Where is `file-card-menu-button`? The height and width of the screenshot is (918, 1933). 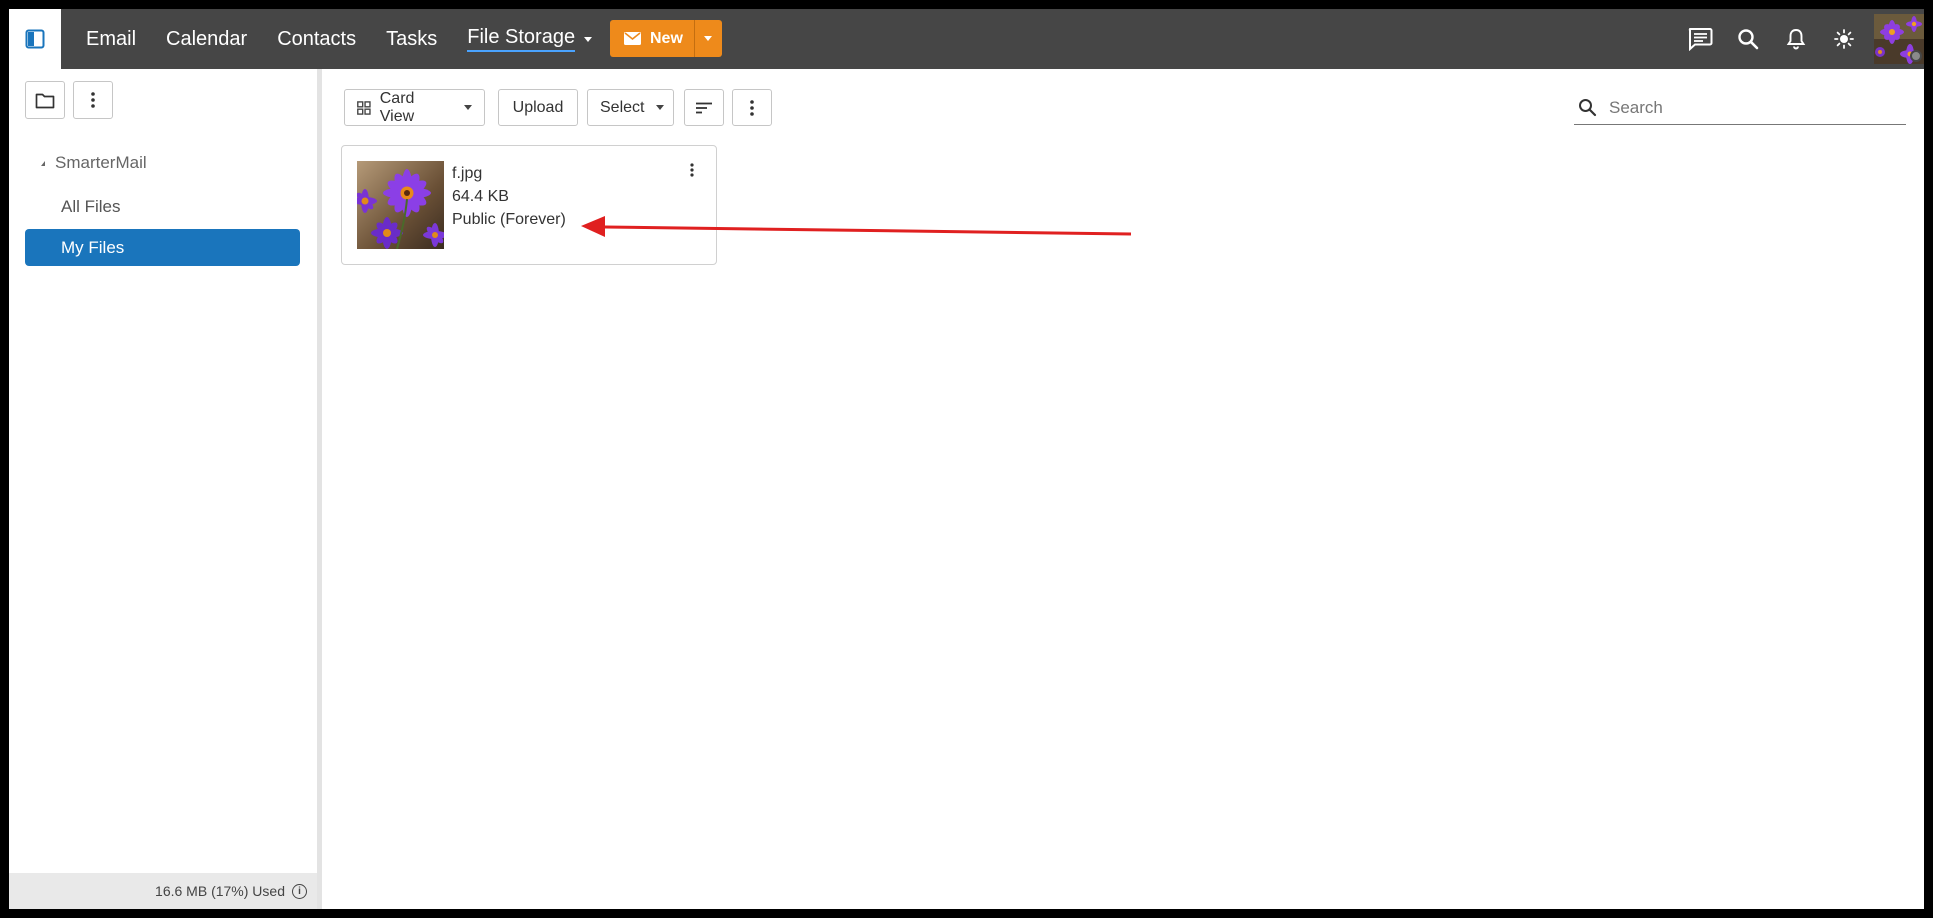
file-card-menu-button is located at coordinates (692, 170).